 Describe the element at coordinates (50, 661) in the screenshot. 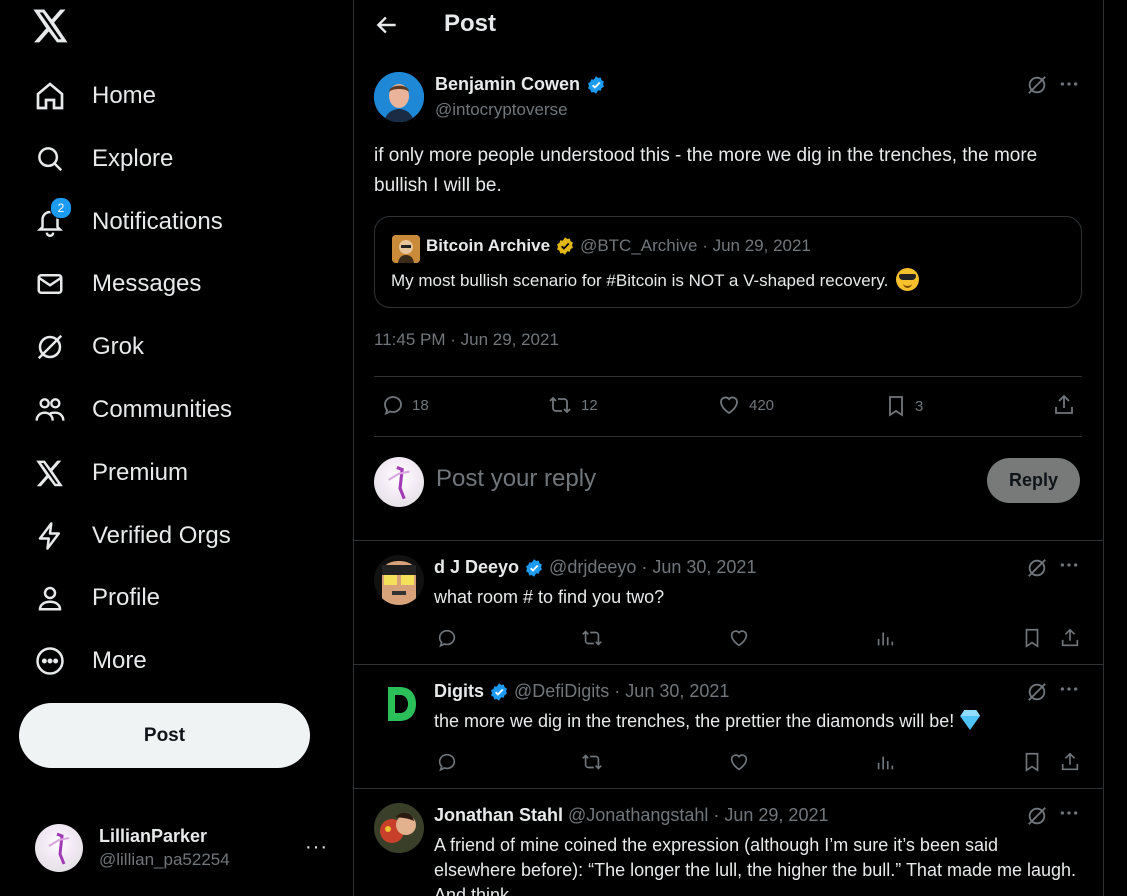

I see `more-circle-icon` at that location.